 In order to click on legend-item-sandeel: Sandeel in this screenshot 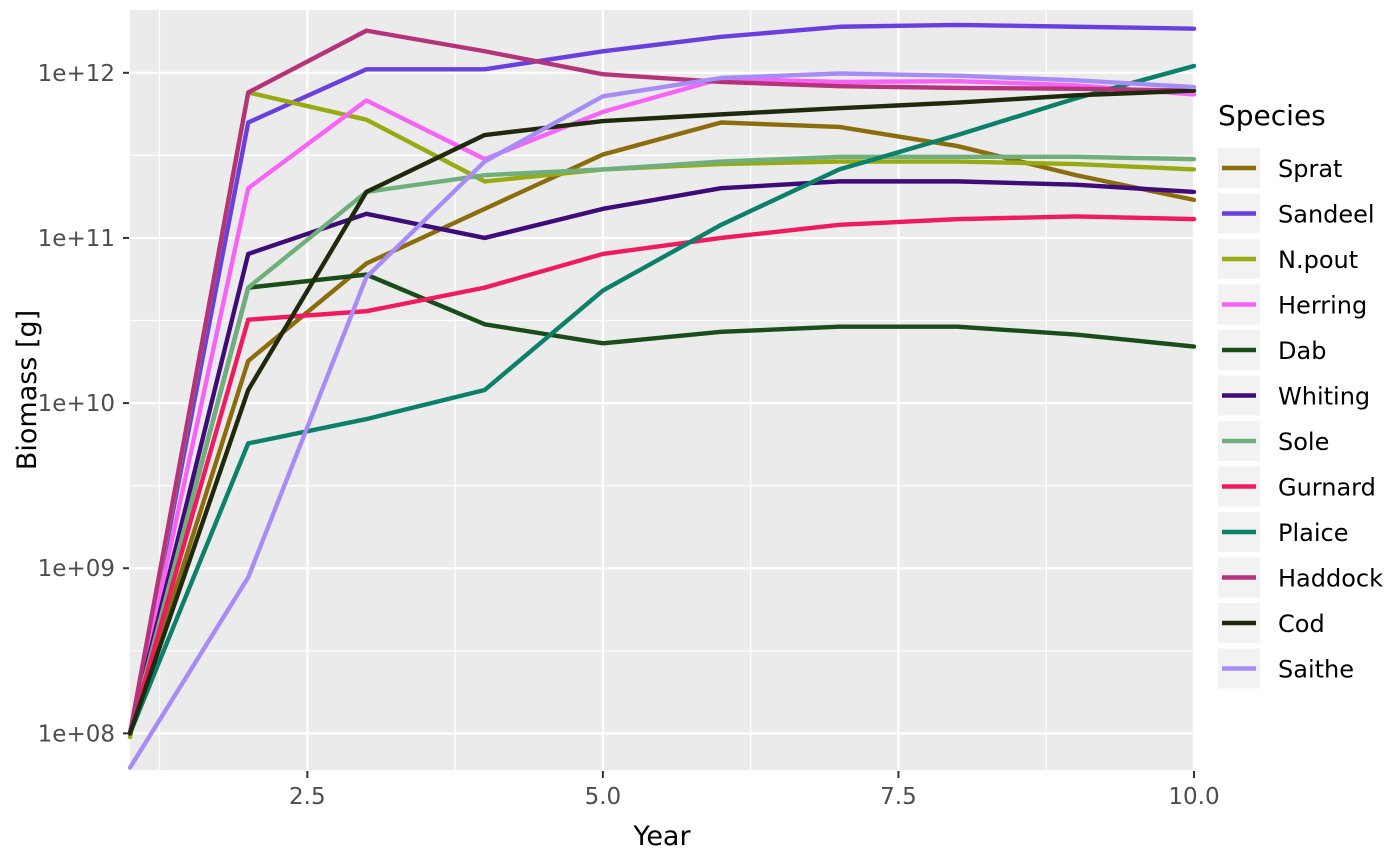, I will do `click(1296, 213)`.